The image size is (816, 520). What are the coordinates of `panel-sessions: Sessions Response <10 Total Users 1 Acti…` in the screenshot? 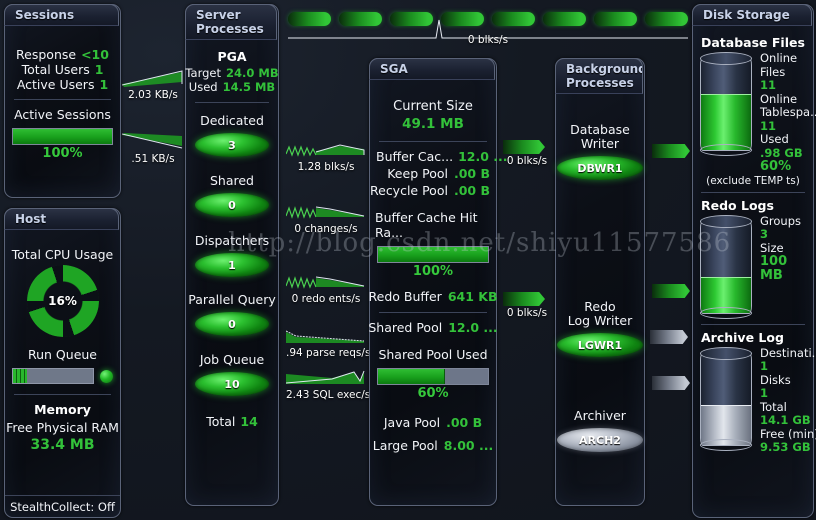 It's located at (62, 101).